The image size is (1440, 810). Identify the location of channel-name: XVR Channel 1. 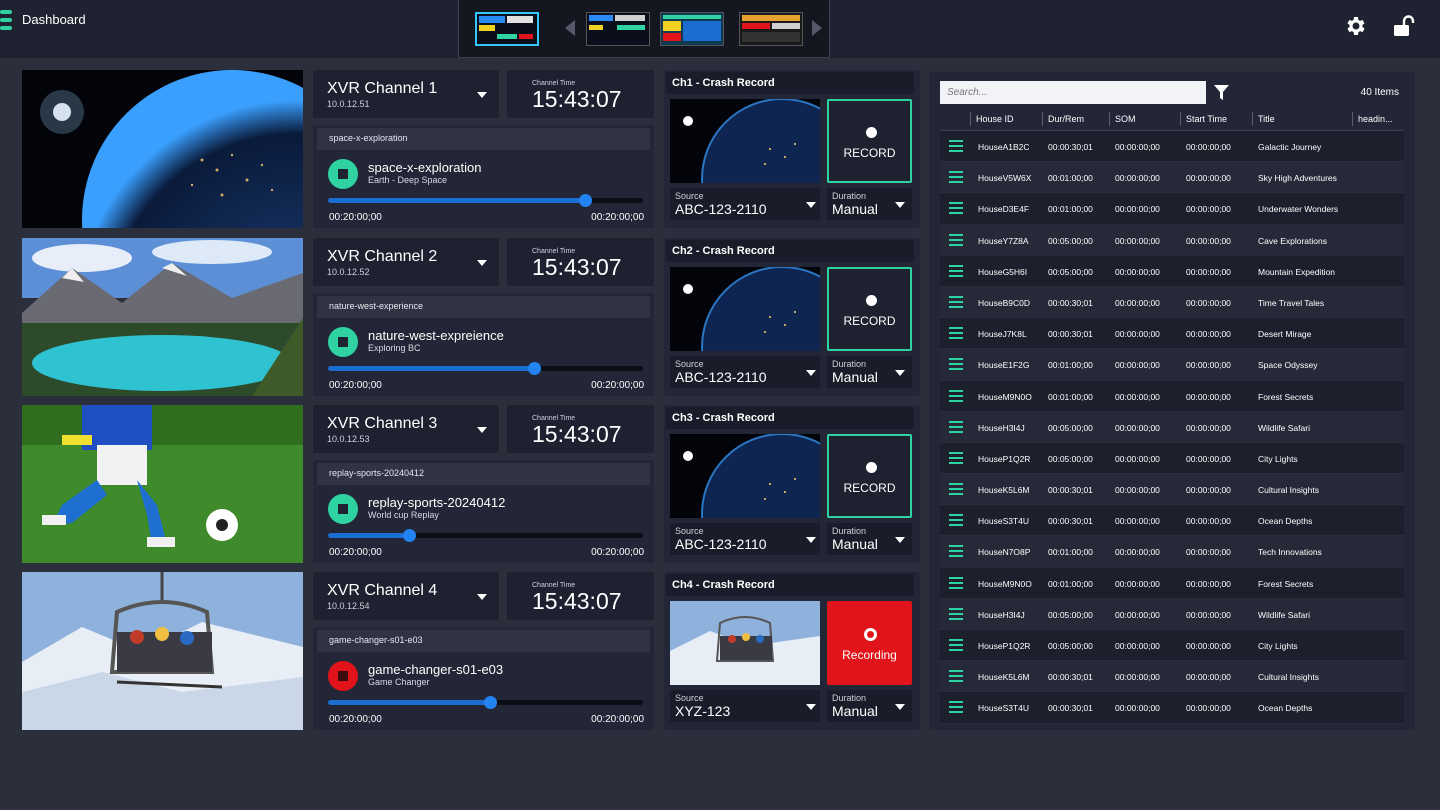
(382, 88).